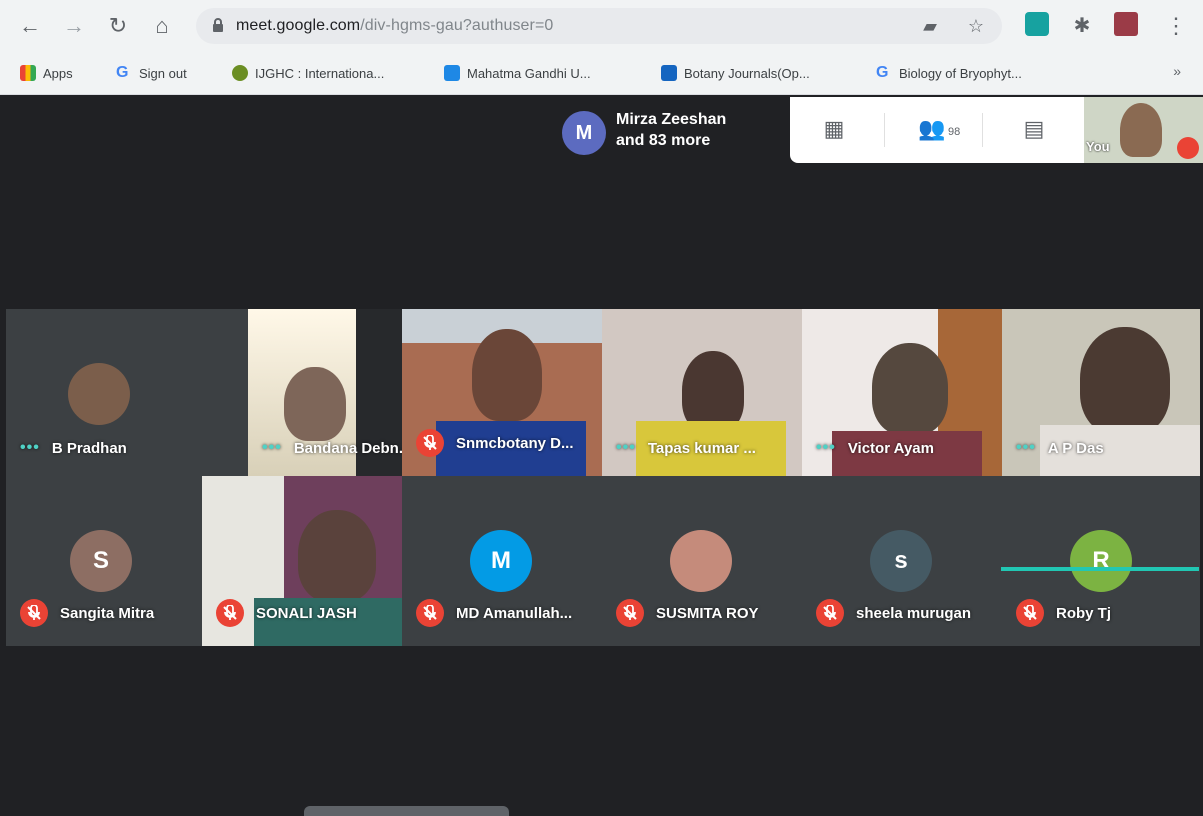 The height and width of the screenshot is (816, 1203). What do you see at coordinates (118, 26) in the screenshot?
I see `reload-icon: ↻` at bounding box center [118, 26].